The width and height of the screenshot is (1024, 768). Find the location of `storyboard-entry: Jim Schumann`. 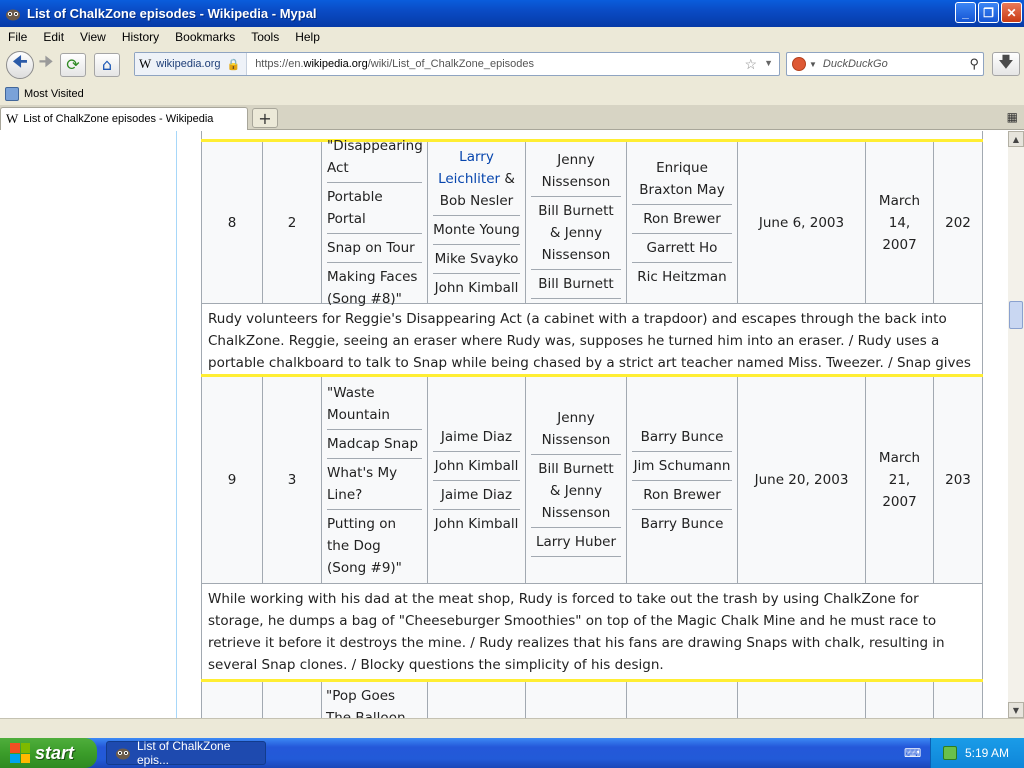

storyboard-entry: Jim Schumann is located at coordinates (682, 466).